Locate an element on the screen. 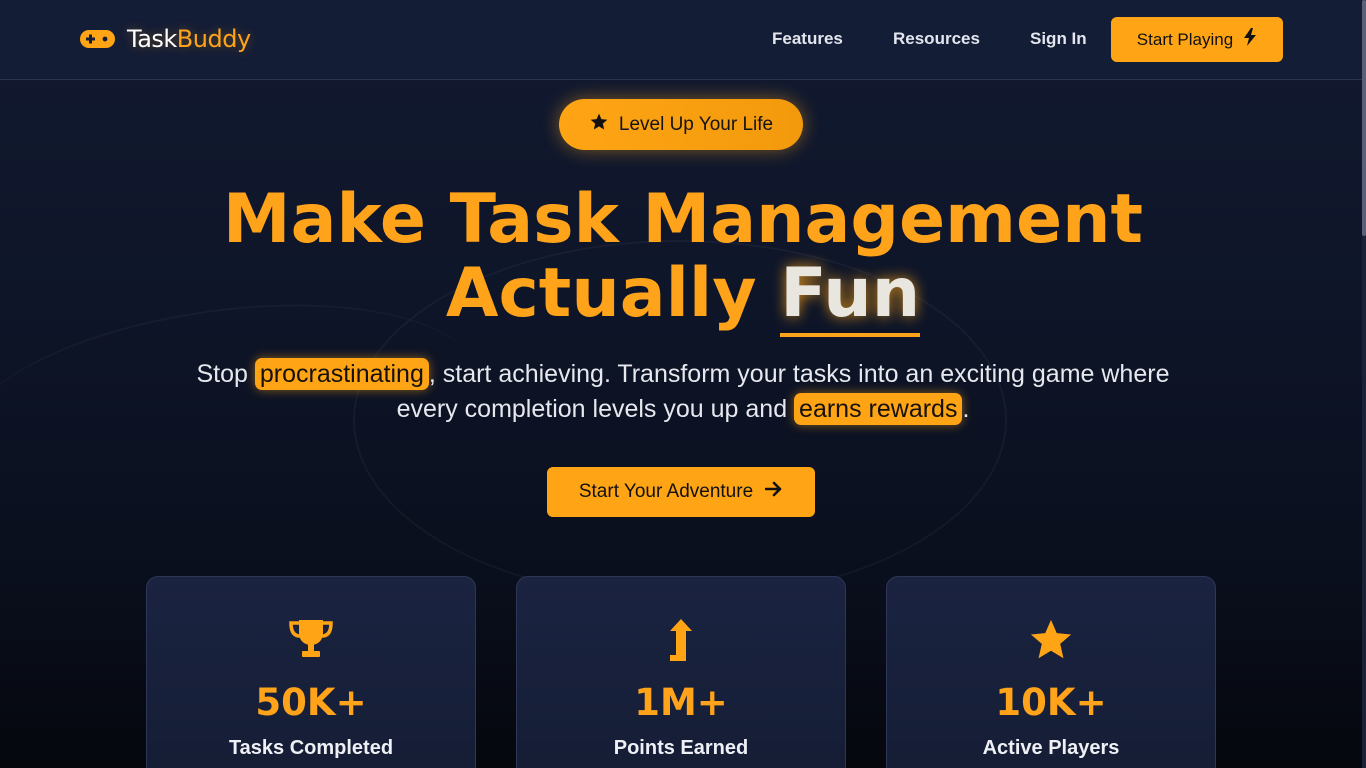 The height and width of the screenshot is (768, 1366). nav-link-resources: Resources is located at coordinates (936, 39).